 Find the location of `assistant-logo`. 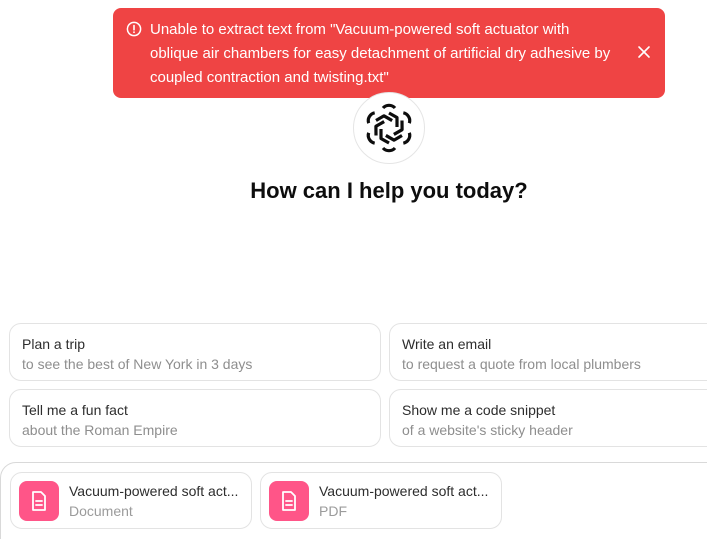

assistant-logo is located at coordinates (389, 128).